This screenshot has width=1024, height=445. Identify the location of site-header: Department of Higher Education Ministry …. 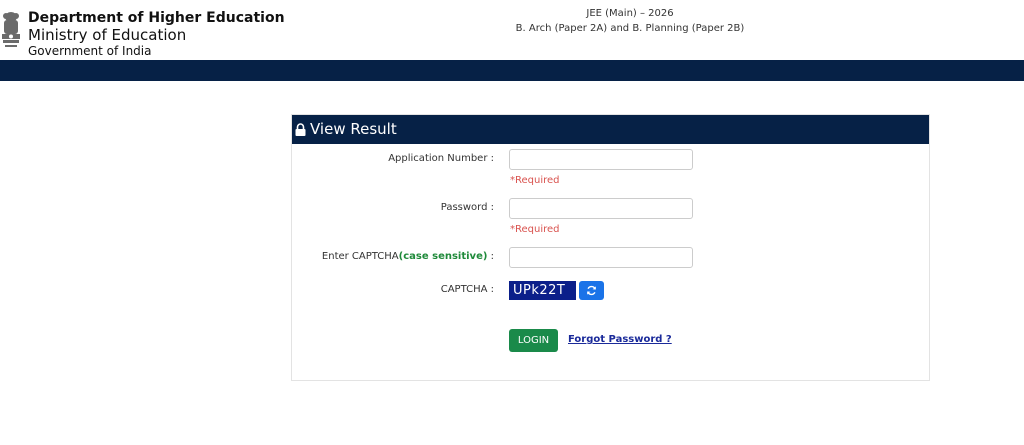
(512, 30).